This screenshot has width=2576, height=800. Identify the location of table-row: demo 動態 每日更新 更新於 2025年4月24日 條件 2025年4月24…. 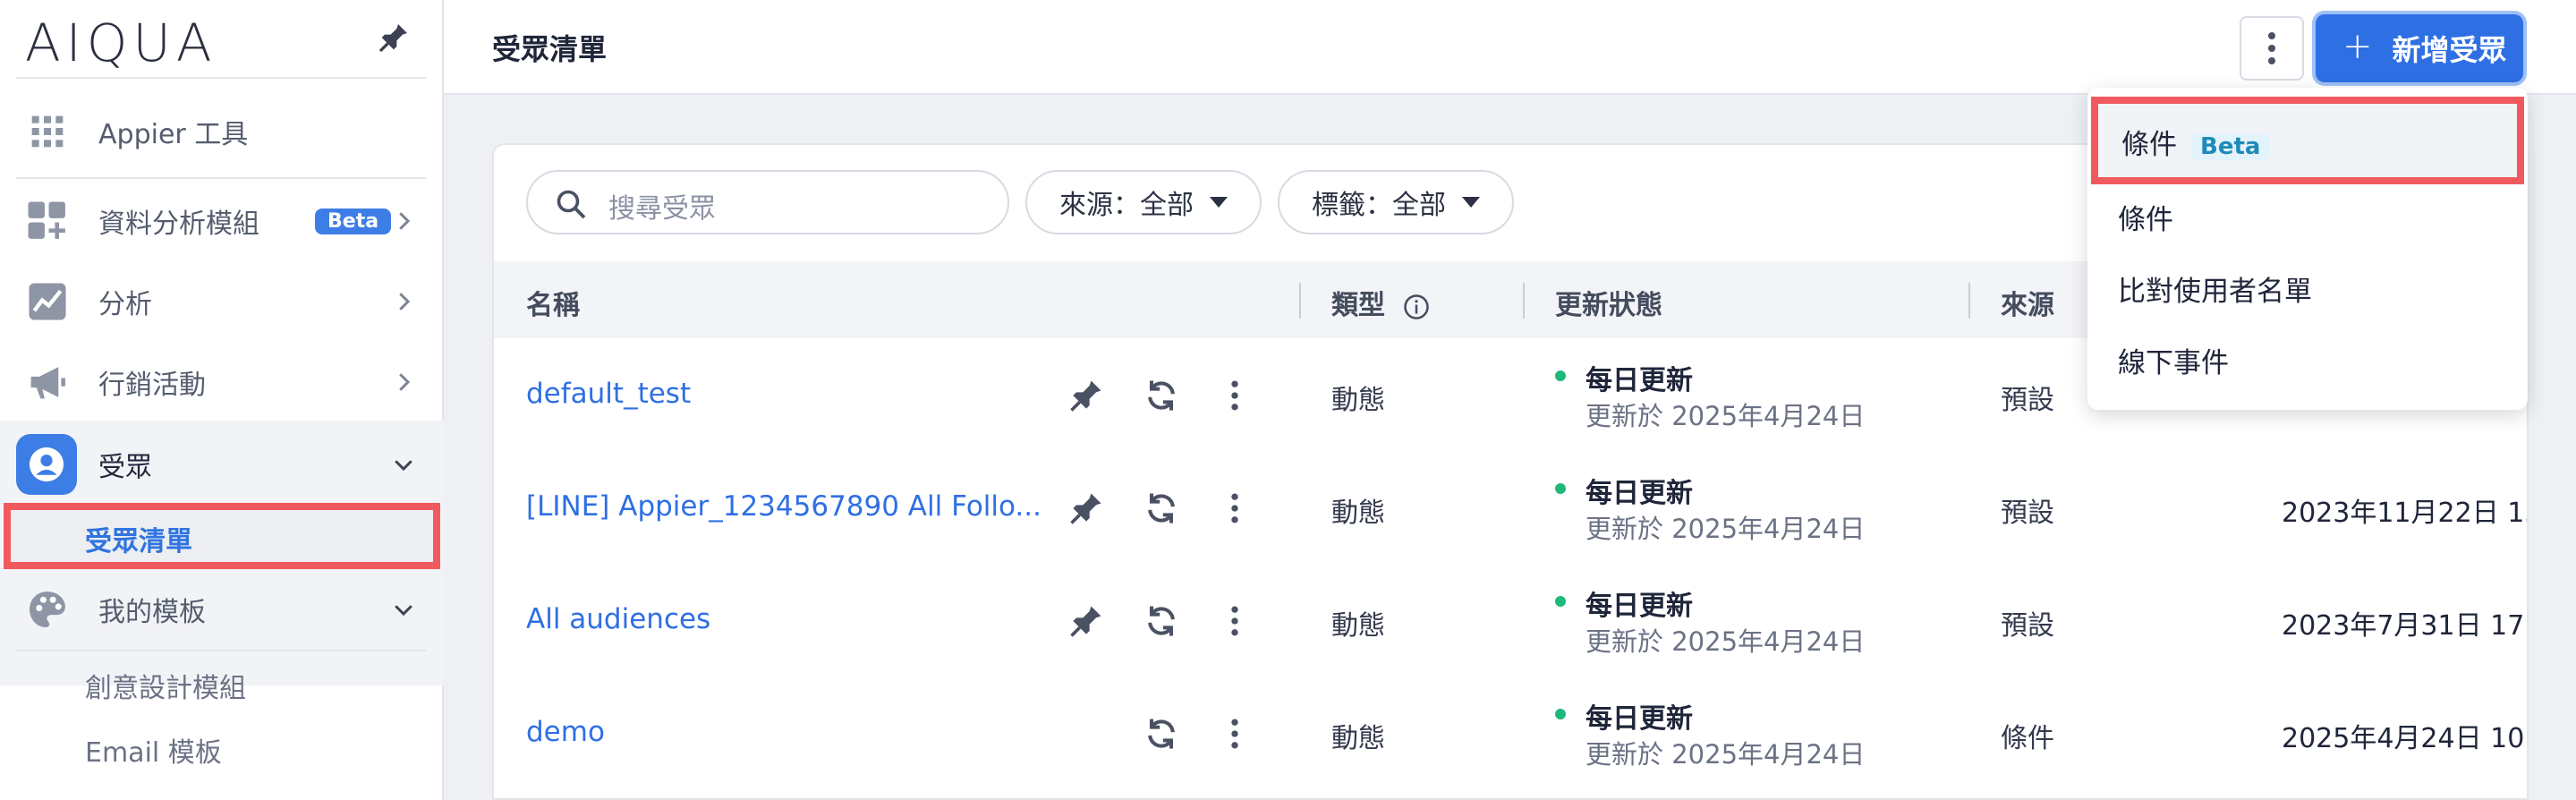
(1511, 734).